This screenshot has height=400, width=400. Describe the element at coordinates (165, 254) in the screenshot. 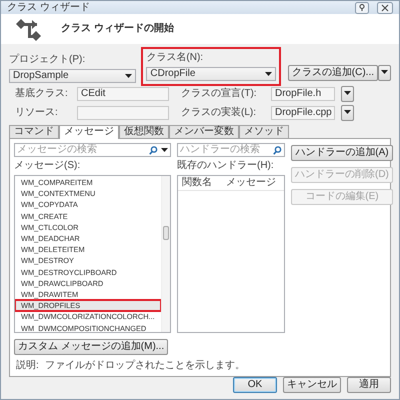

I see `scrollbar` at that location.